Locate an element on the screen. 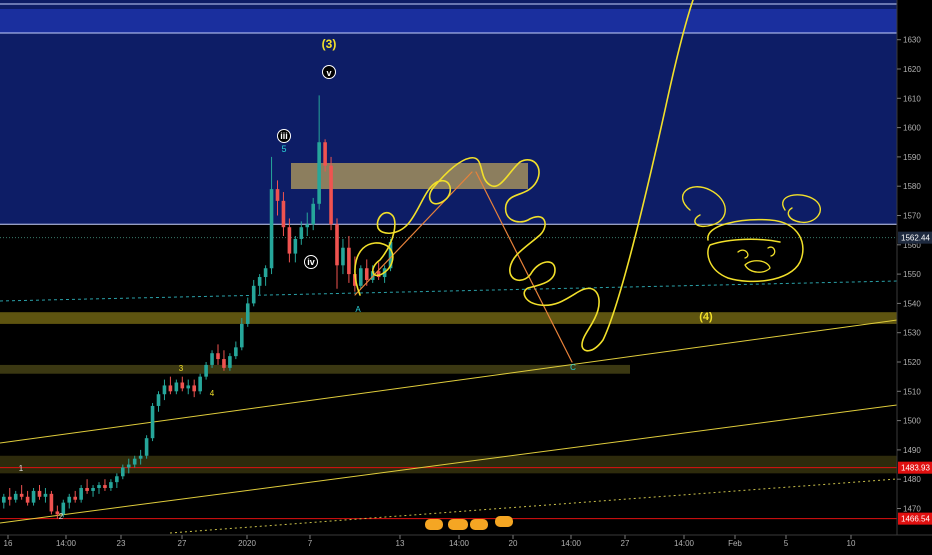 The width and height of the screenshot is (932, 555). x-tick-label: 2020 is located at coordinates (247, 543).